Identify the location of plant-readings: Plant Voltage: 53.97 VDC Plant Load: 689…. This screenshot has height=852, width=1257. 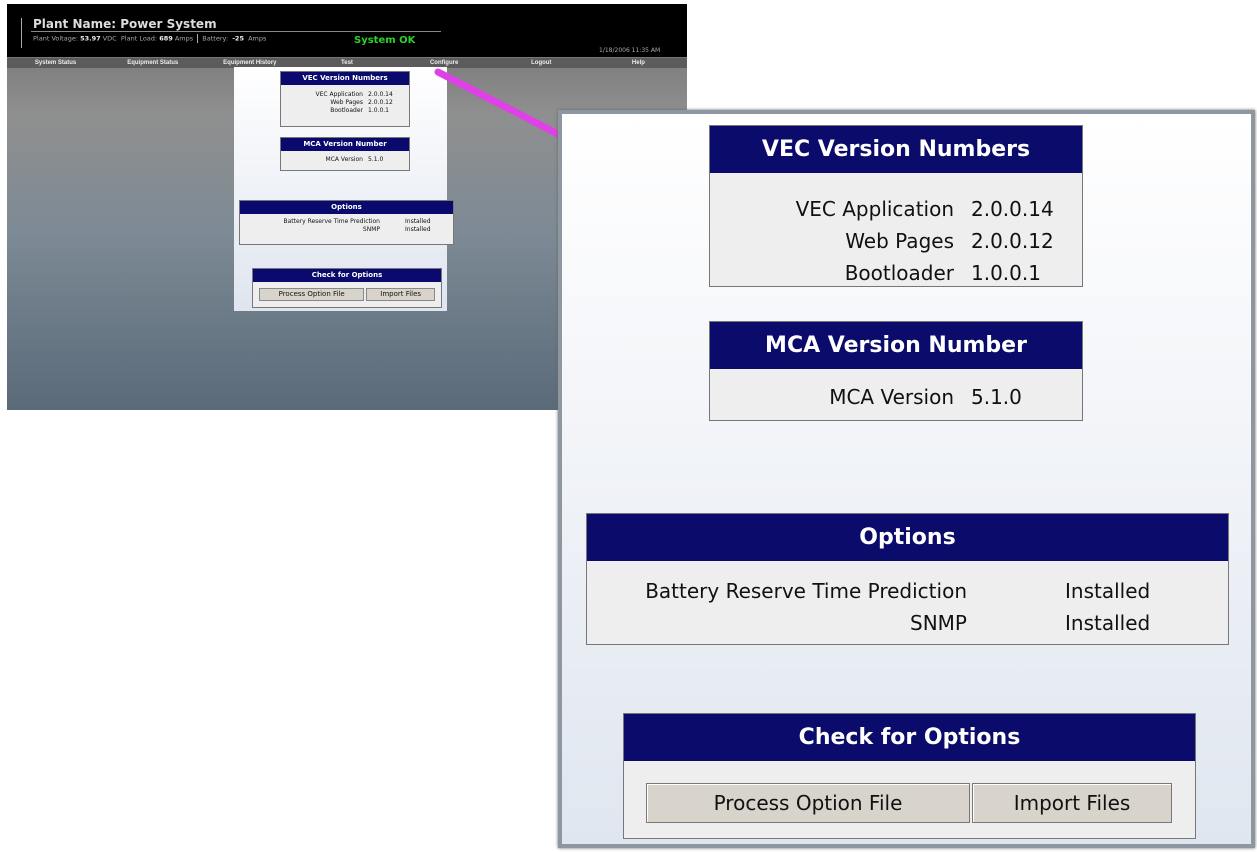
(149, 38).